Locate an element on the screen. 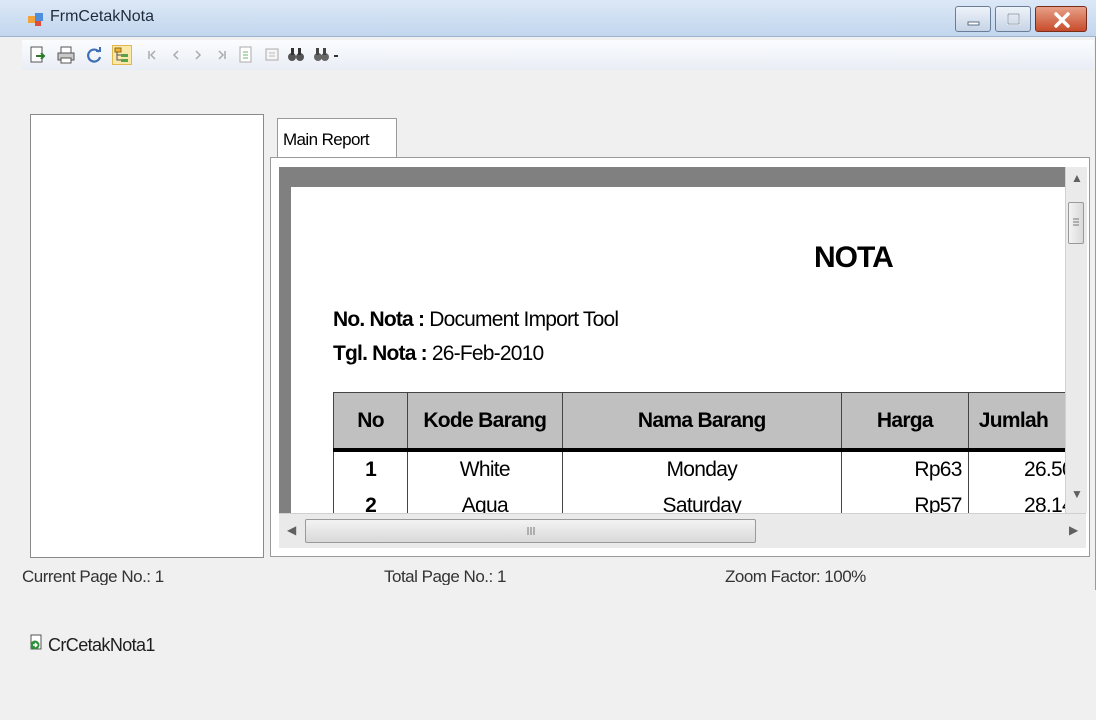  next-page-icon is located at coordinates (198, 55).